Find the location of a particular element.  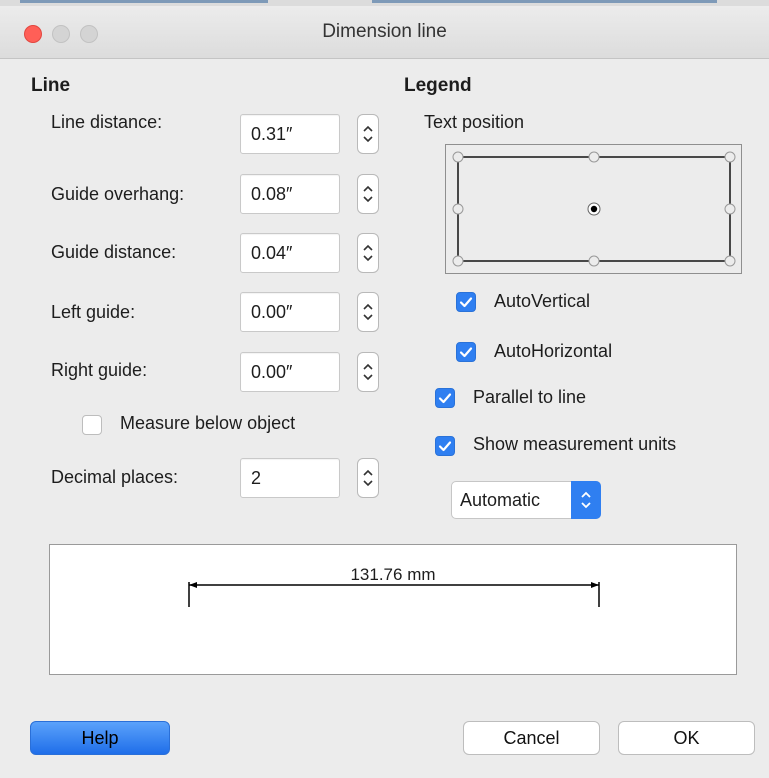

parallel-to-line-label: Parallel to line is located at coordinates (530, 397).